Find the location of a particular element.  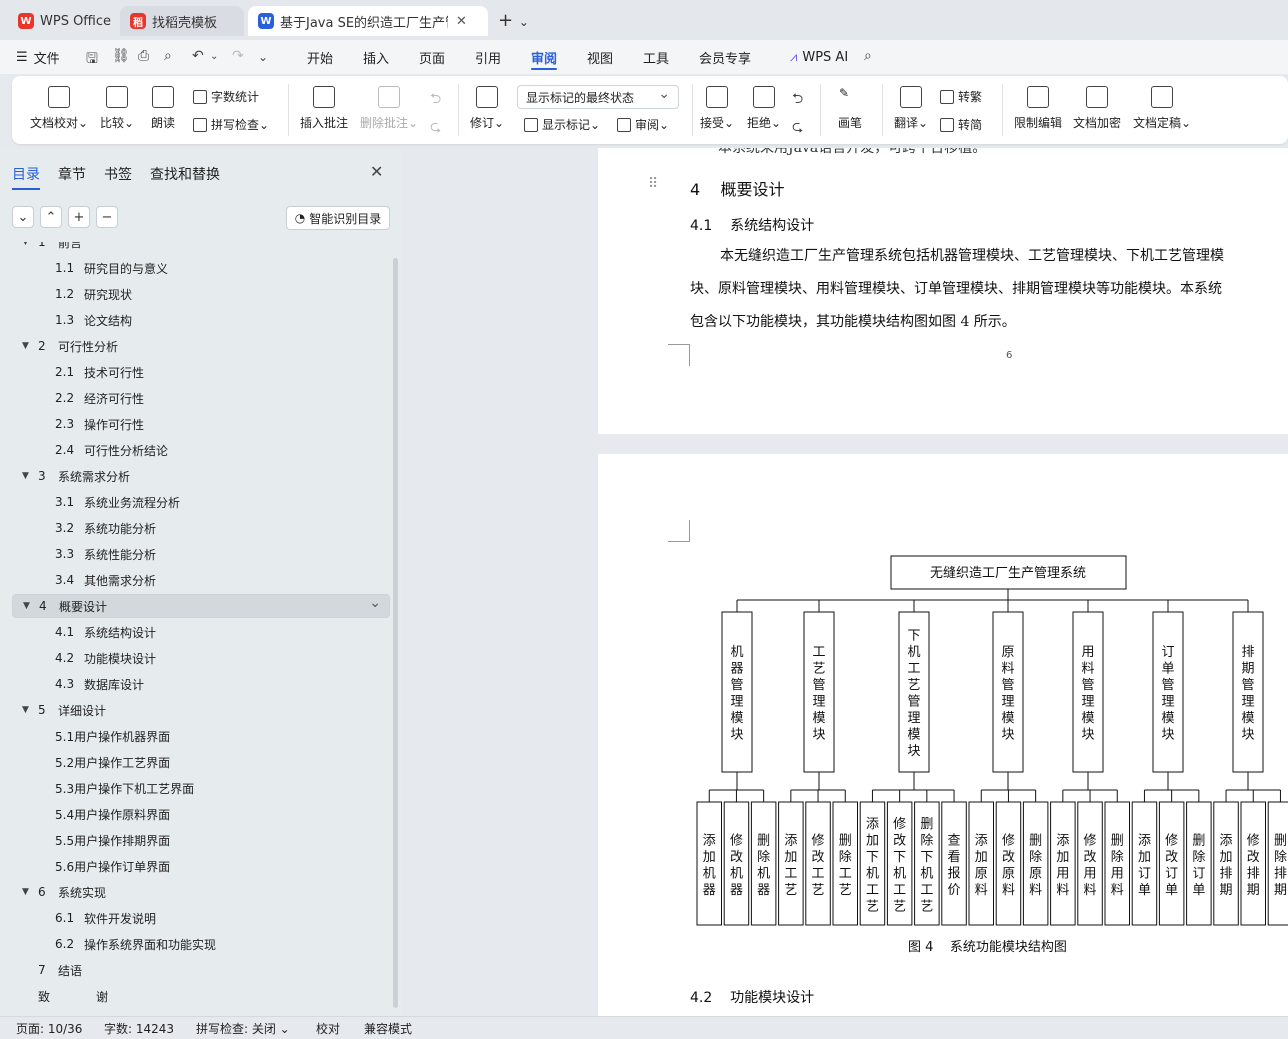

toc-item: ▼ 2 可行性分析 is located at coordinates (70, 346).